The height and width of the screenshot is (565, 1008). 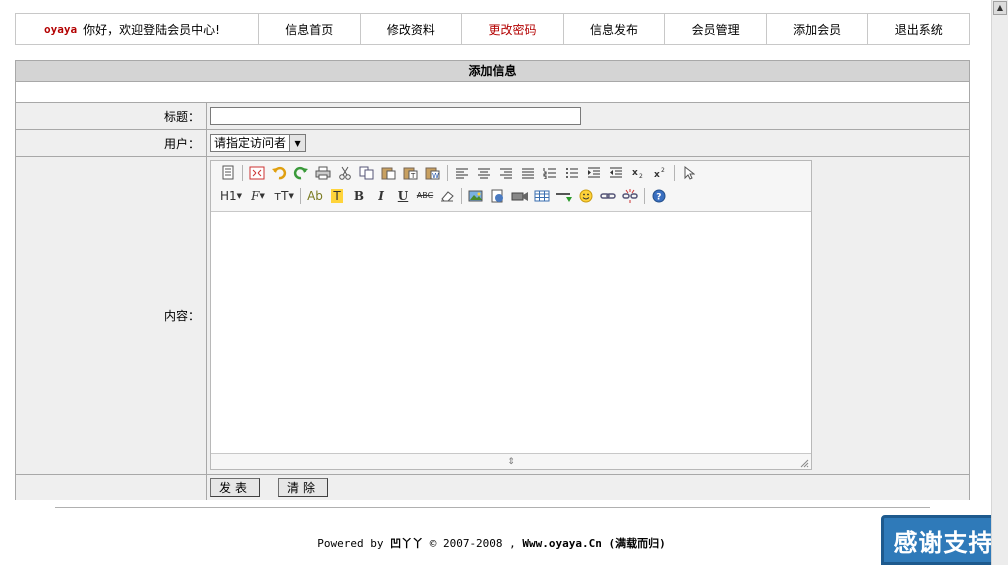 I want to click on user-select-value: 请指定访问者, so click(x=251, y=143).